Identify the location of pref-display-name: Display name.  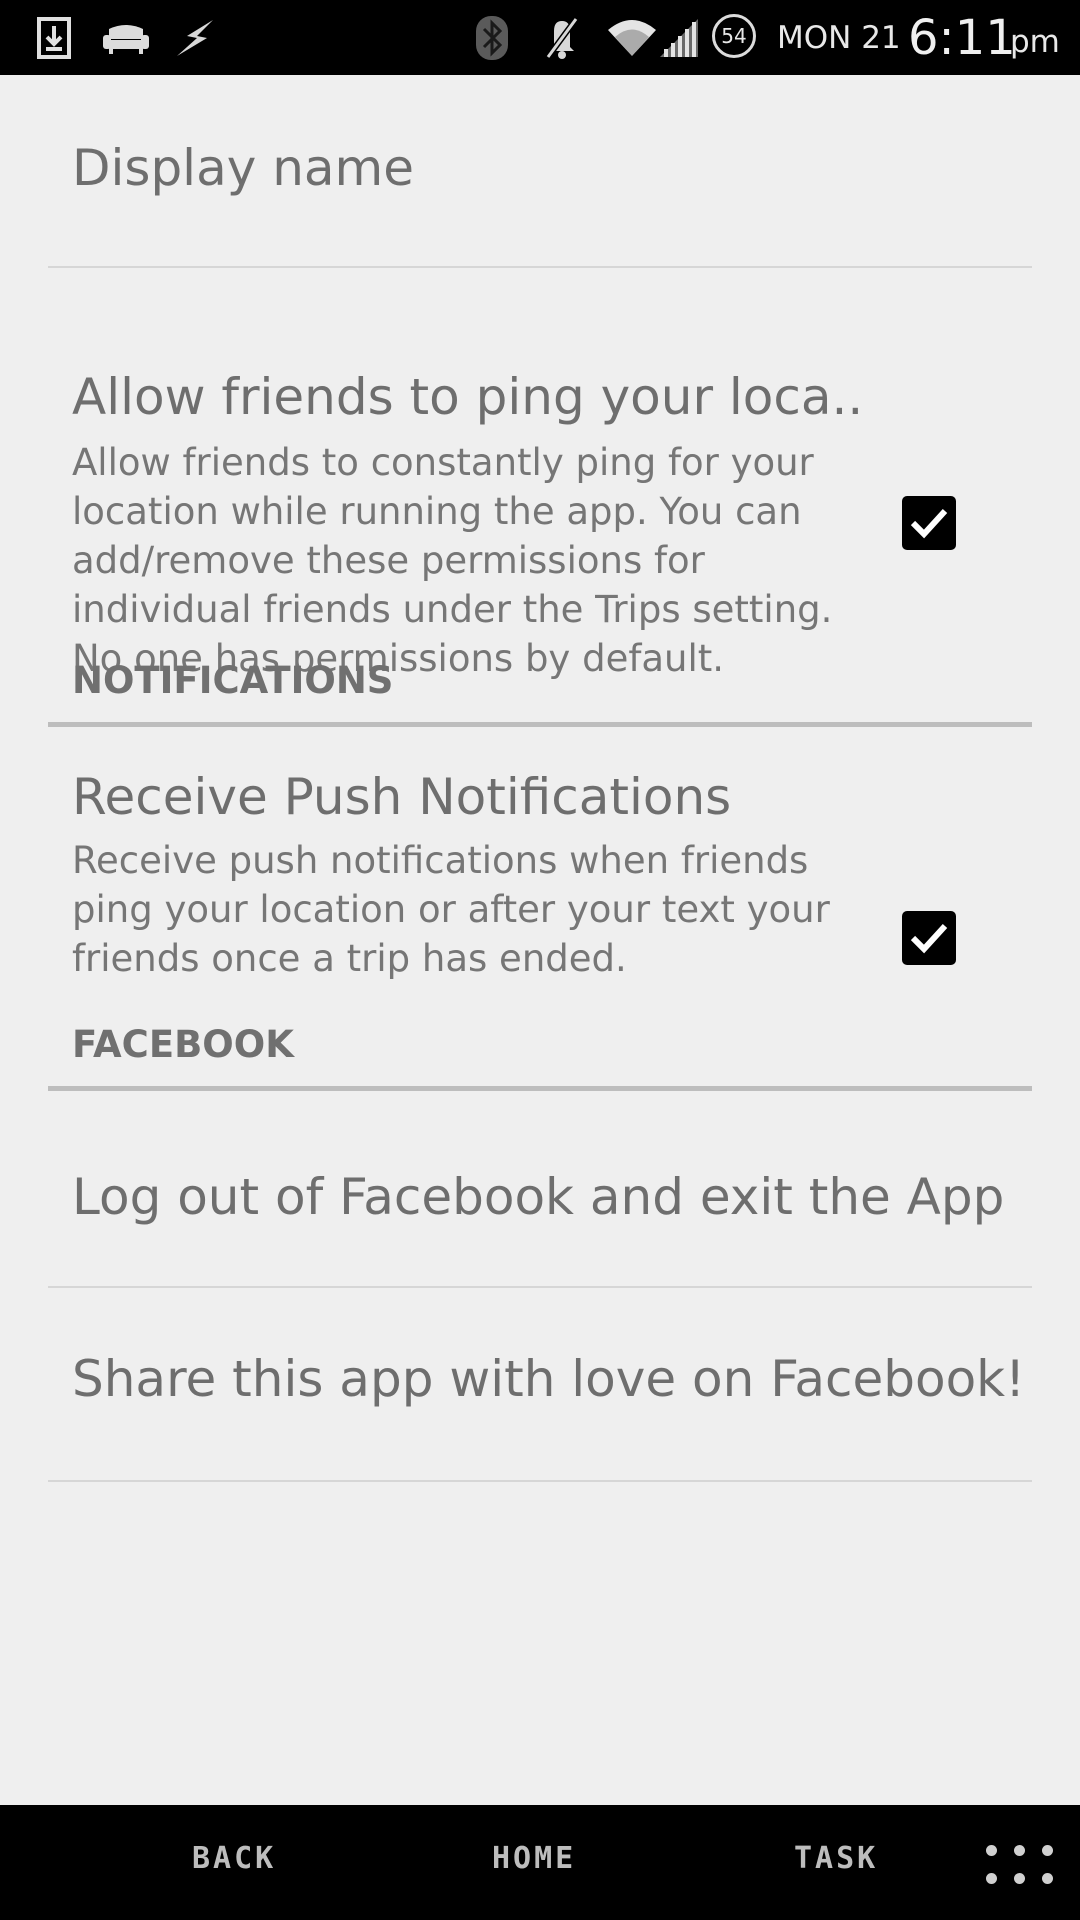
(540, 171).